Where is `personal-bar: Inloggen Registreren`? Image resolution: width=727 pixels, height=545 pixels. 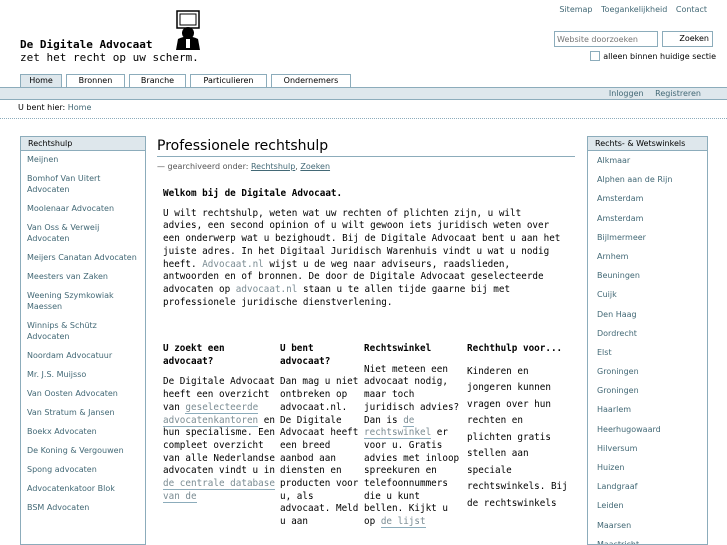
personal-bar: Inloggen Registreren is located at coordinates (363, 93).